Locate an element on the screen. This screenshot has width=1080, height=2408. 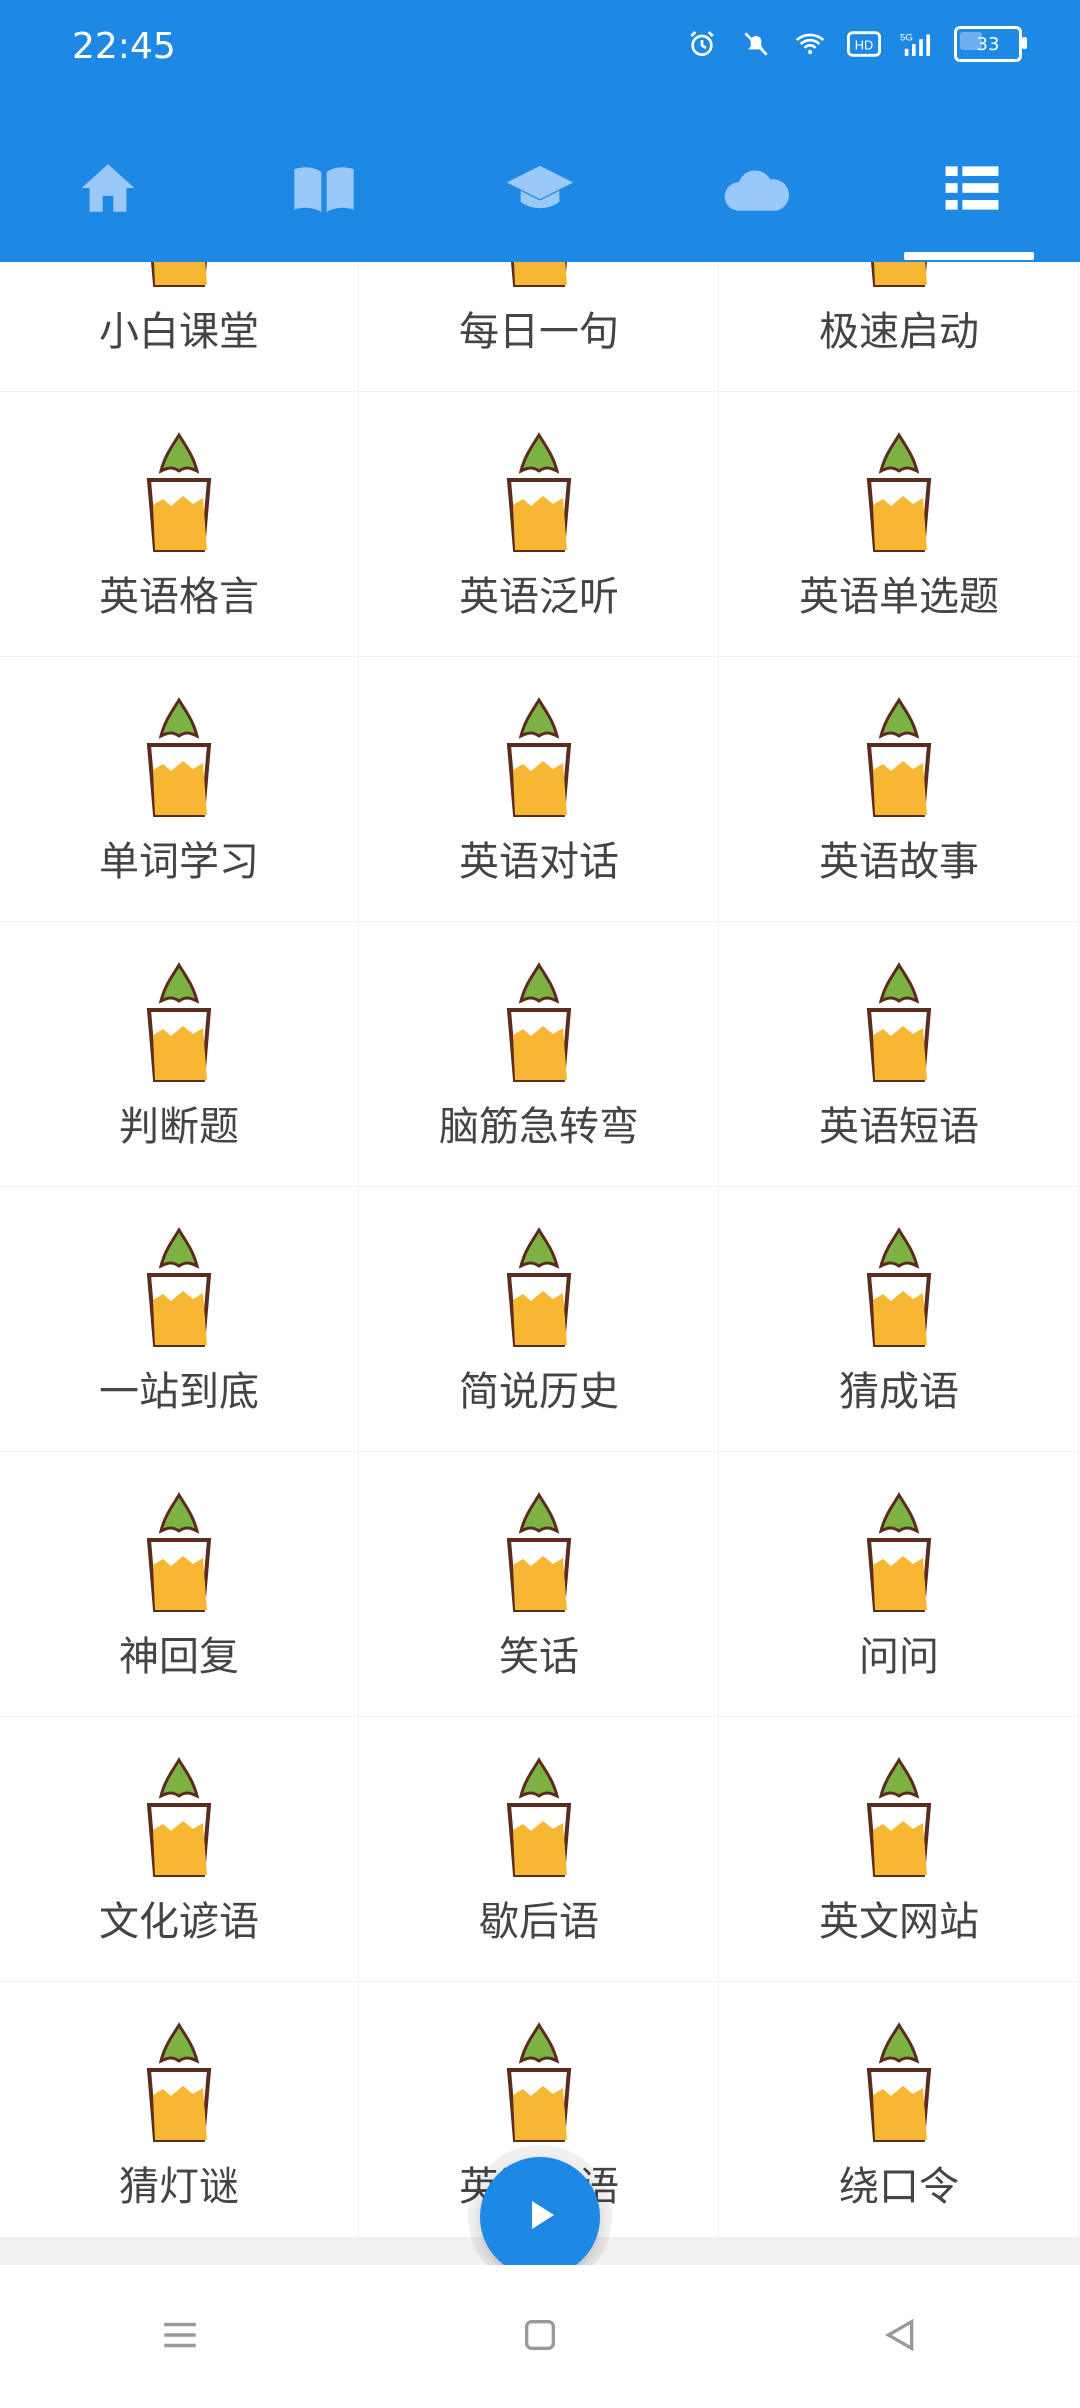
grid-item-label: 神回复 is located at coordinates (179, 1657).